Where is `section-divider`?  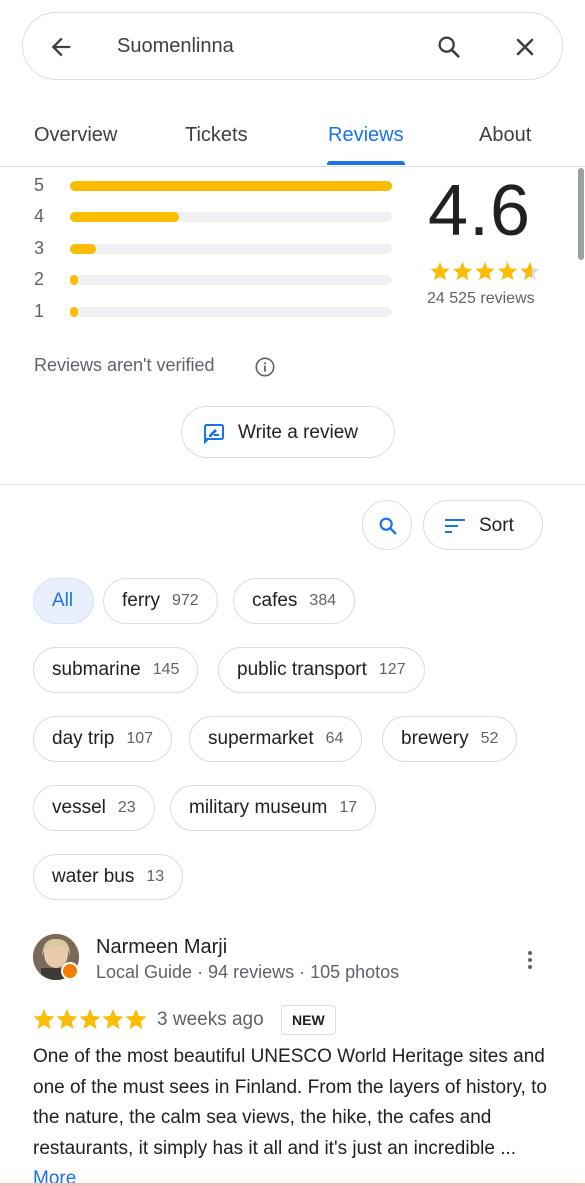
section-divider is located at coordinates (292, 484).